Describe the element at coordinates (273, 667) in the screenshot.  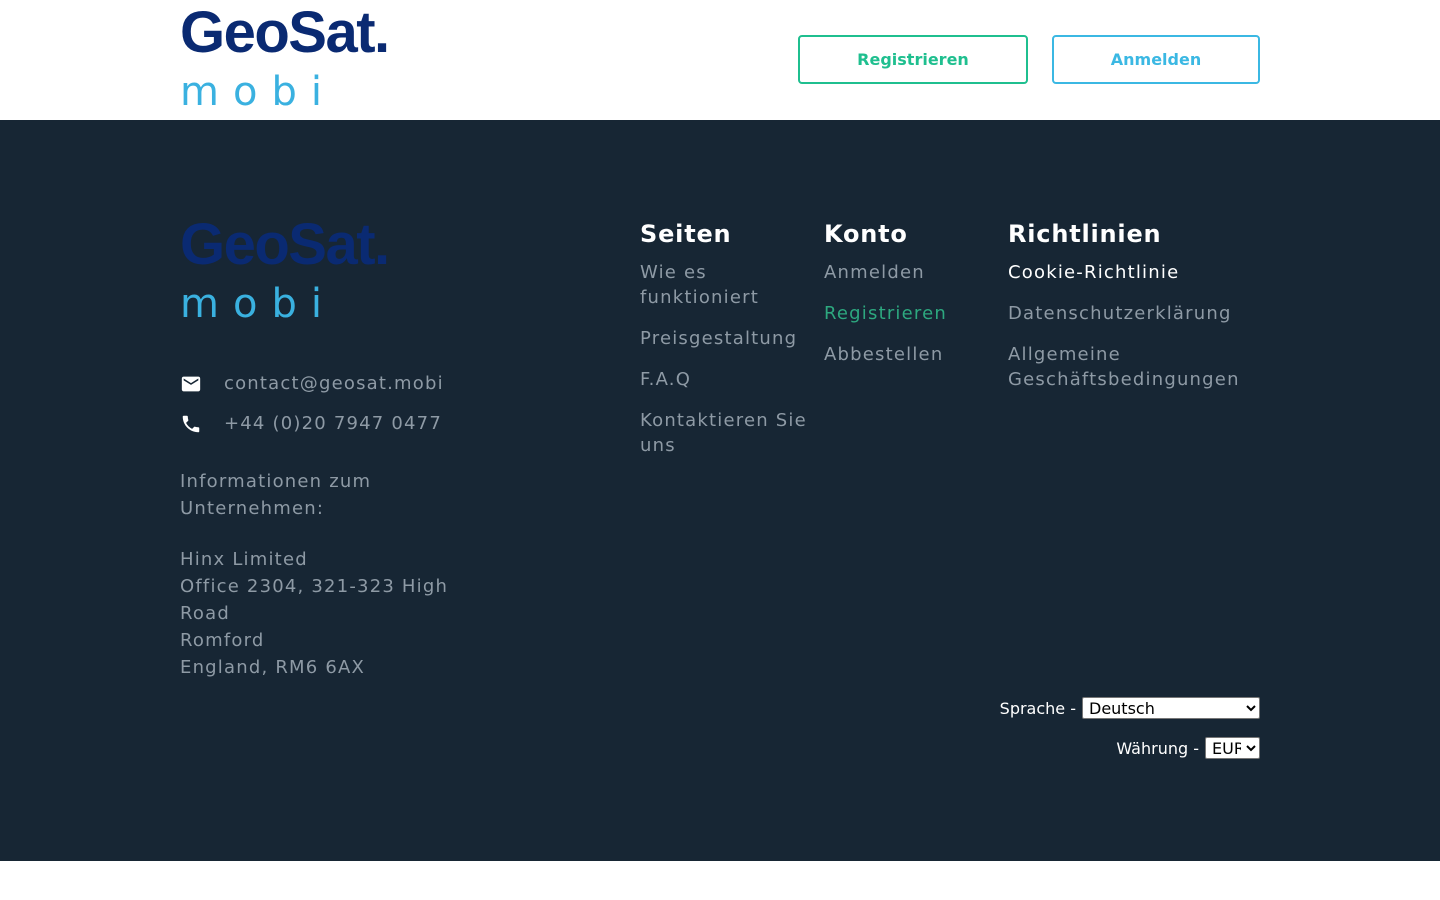
I see `address-country: England, RM6 6AX` at that location.